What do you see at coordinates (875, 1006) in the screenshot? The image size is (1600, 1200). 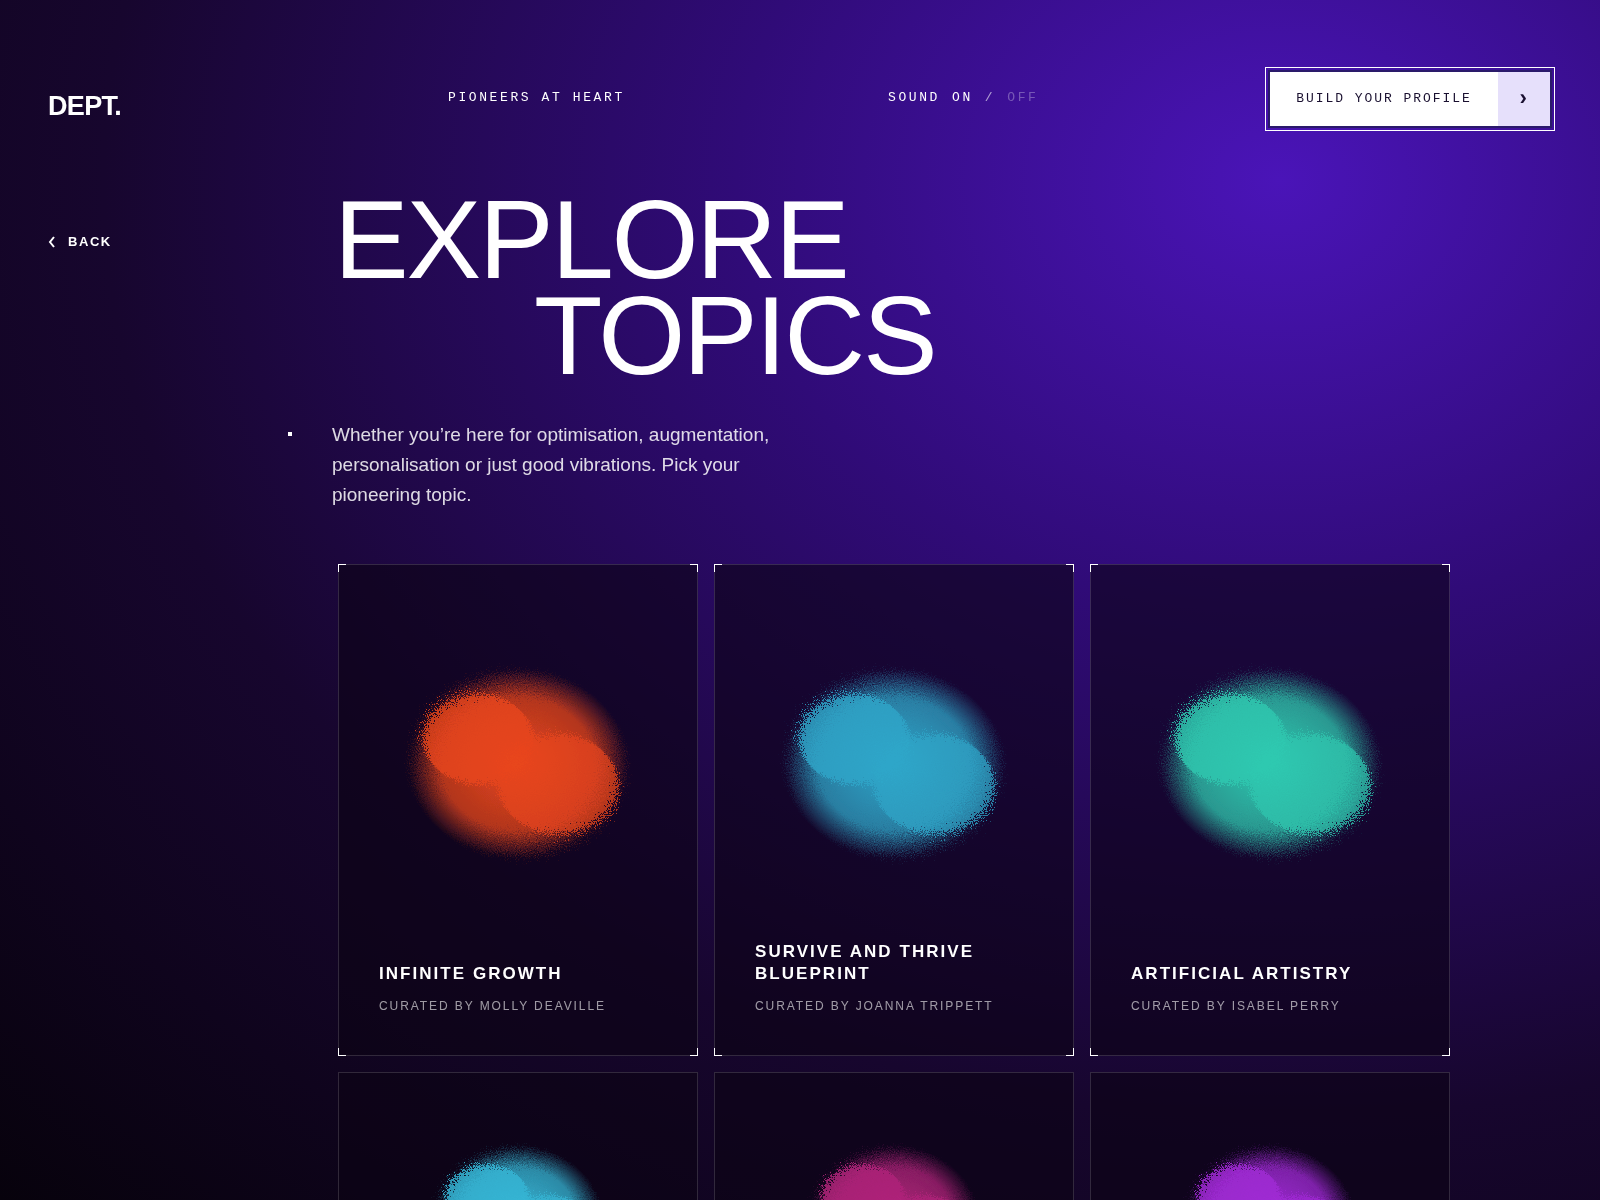 I see `curator-label: CURATED BY JOANNA TRIPPETT` at bounding box center [875, 1006].